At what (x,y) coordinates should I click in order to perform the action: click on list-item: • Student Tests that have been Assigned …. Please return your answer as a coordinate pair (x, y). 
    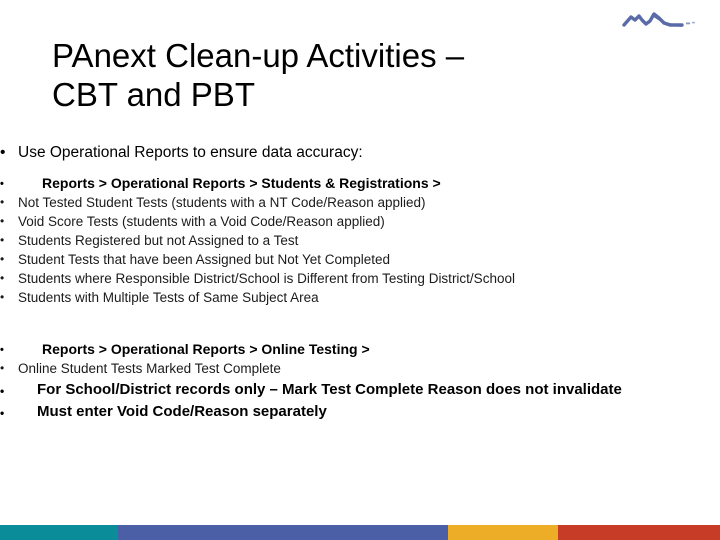
    Looking at the image, I should click on (360, 259).